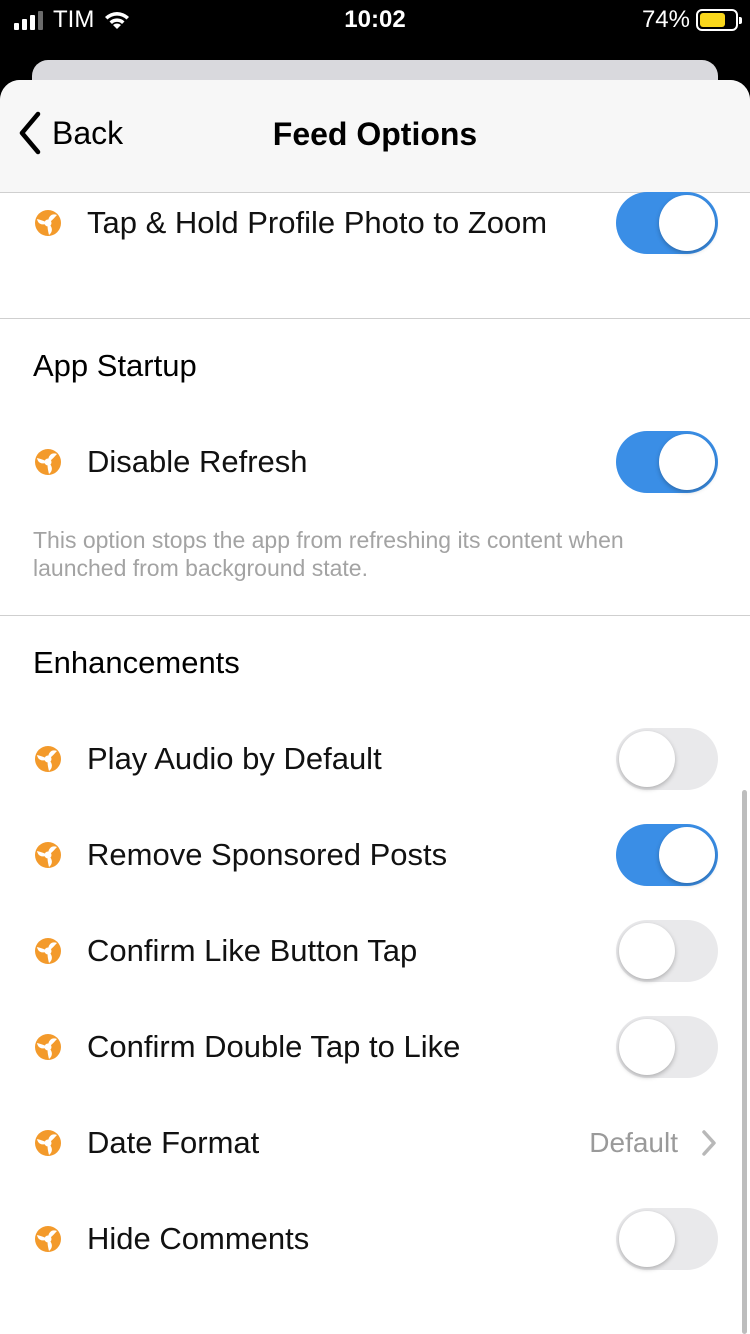 The height and width of the screenshot is (1334, 750). I want to click on row-tap-hold-zoom: Tap & Hold Profile Photo to Zoom, so click(375, 223).